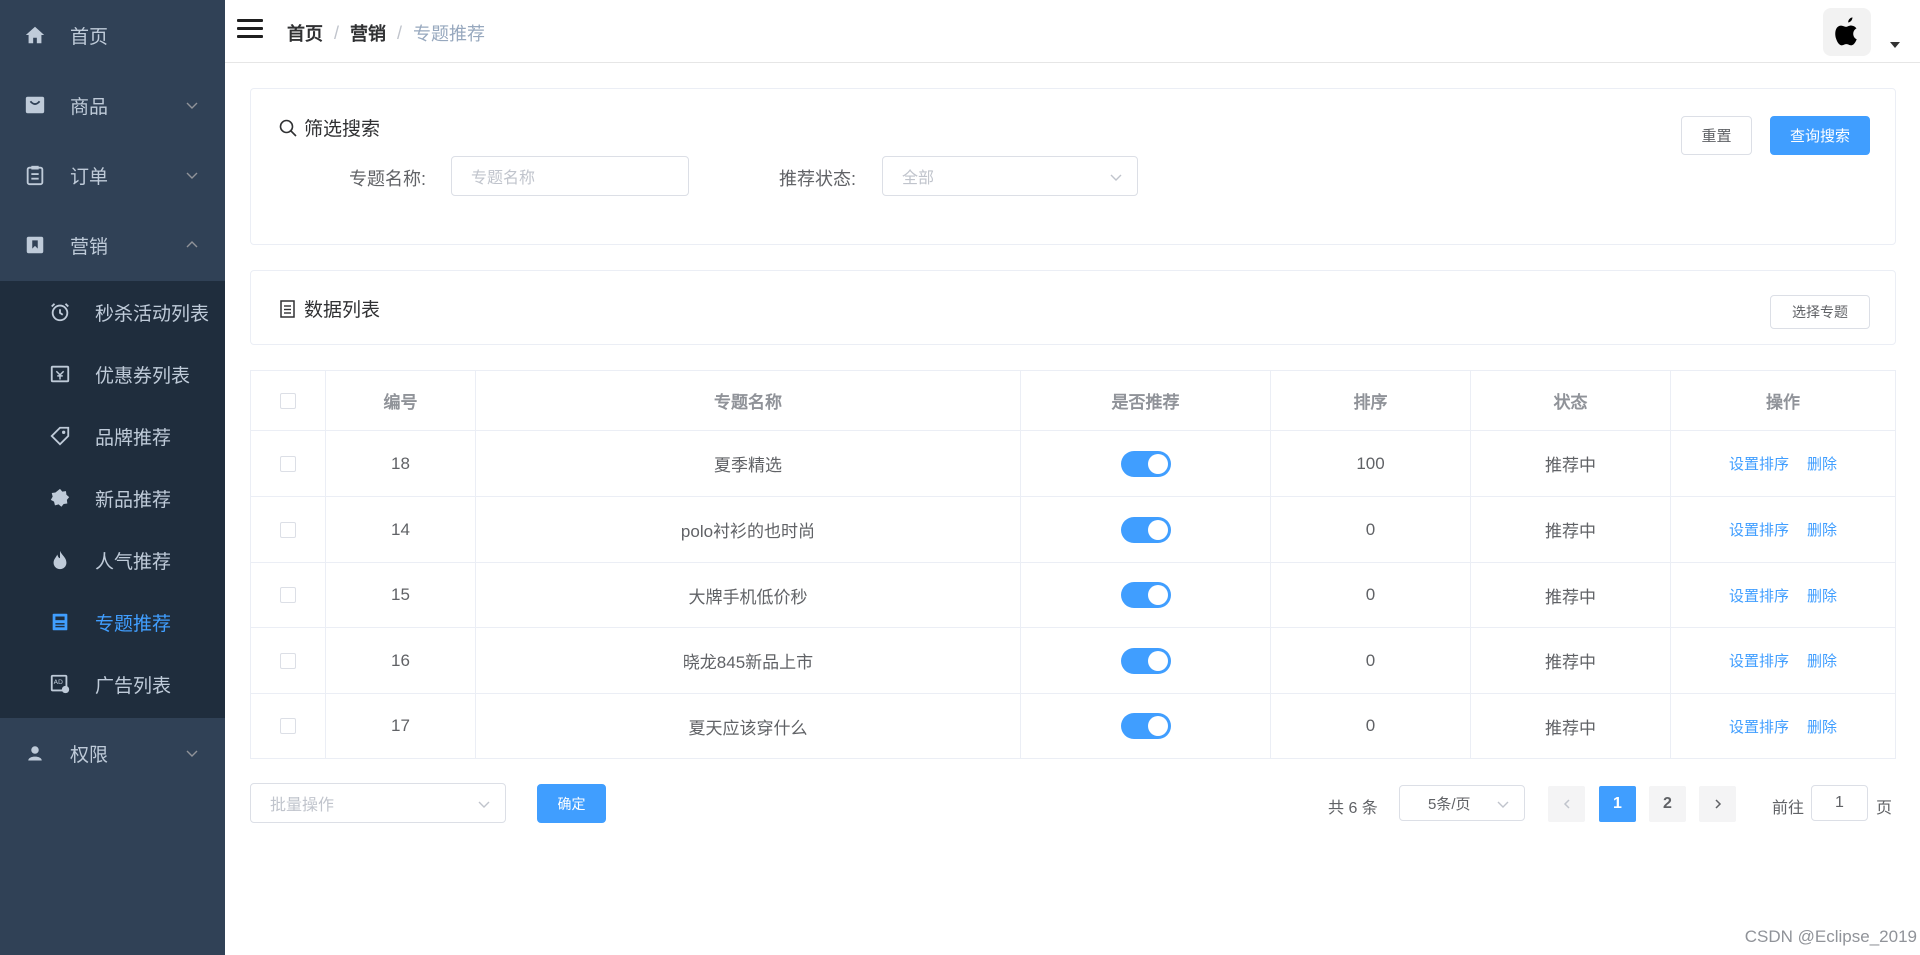 Image resolution: width=1920 pixels, height=955 pixels. What do you see at coordinates (60, 684) in the screenshot?
I see `ad-icon: AD` at bounding box center [60, 684].